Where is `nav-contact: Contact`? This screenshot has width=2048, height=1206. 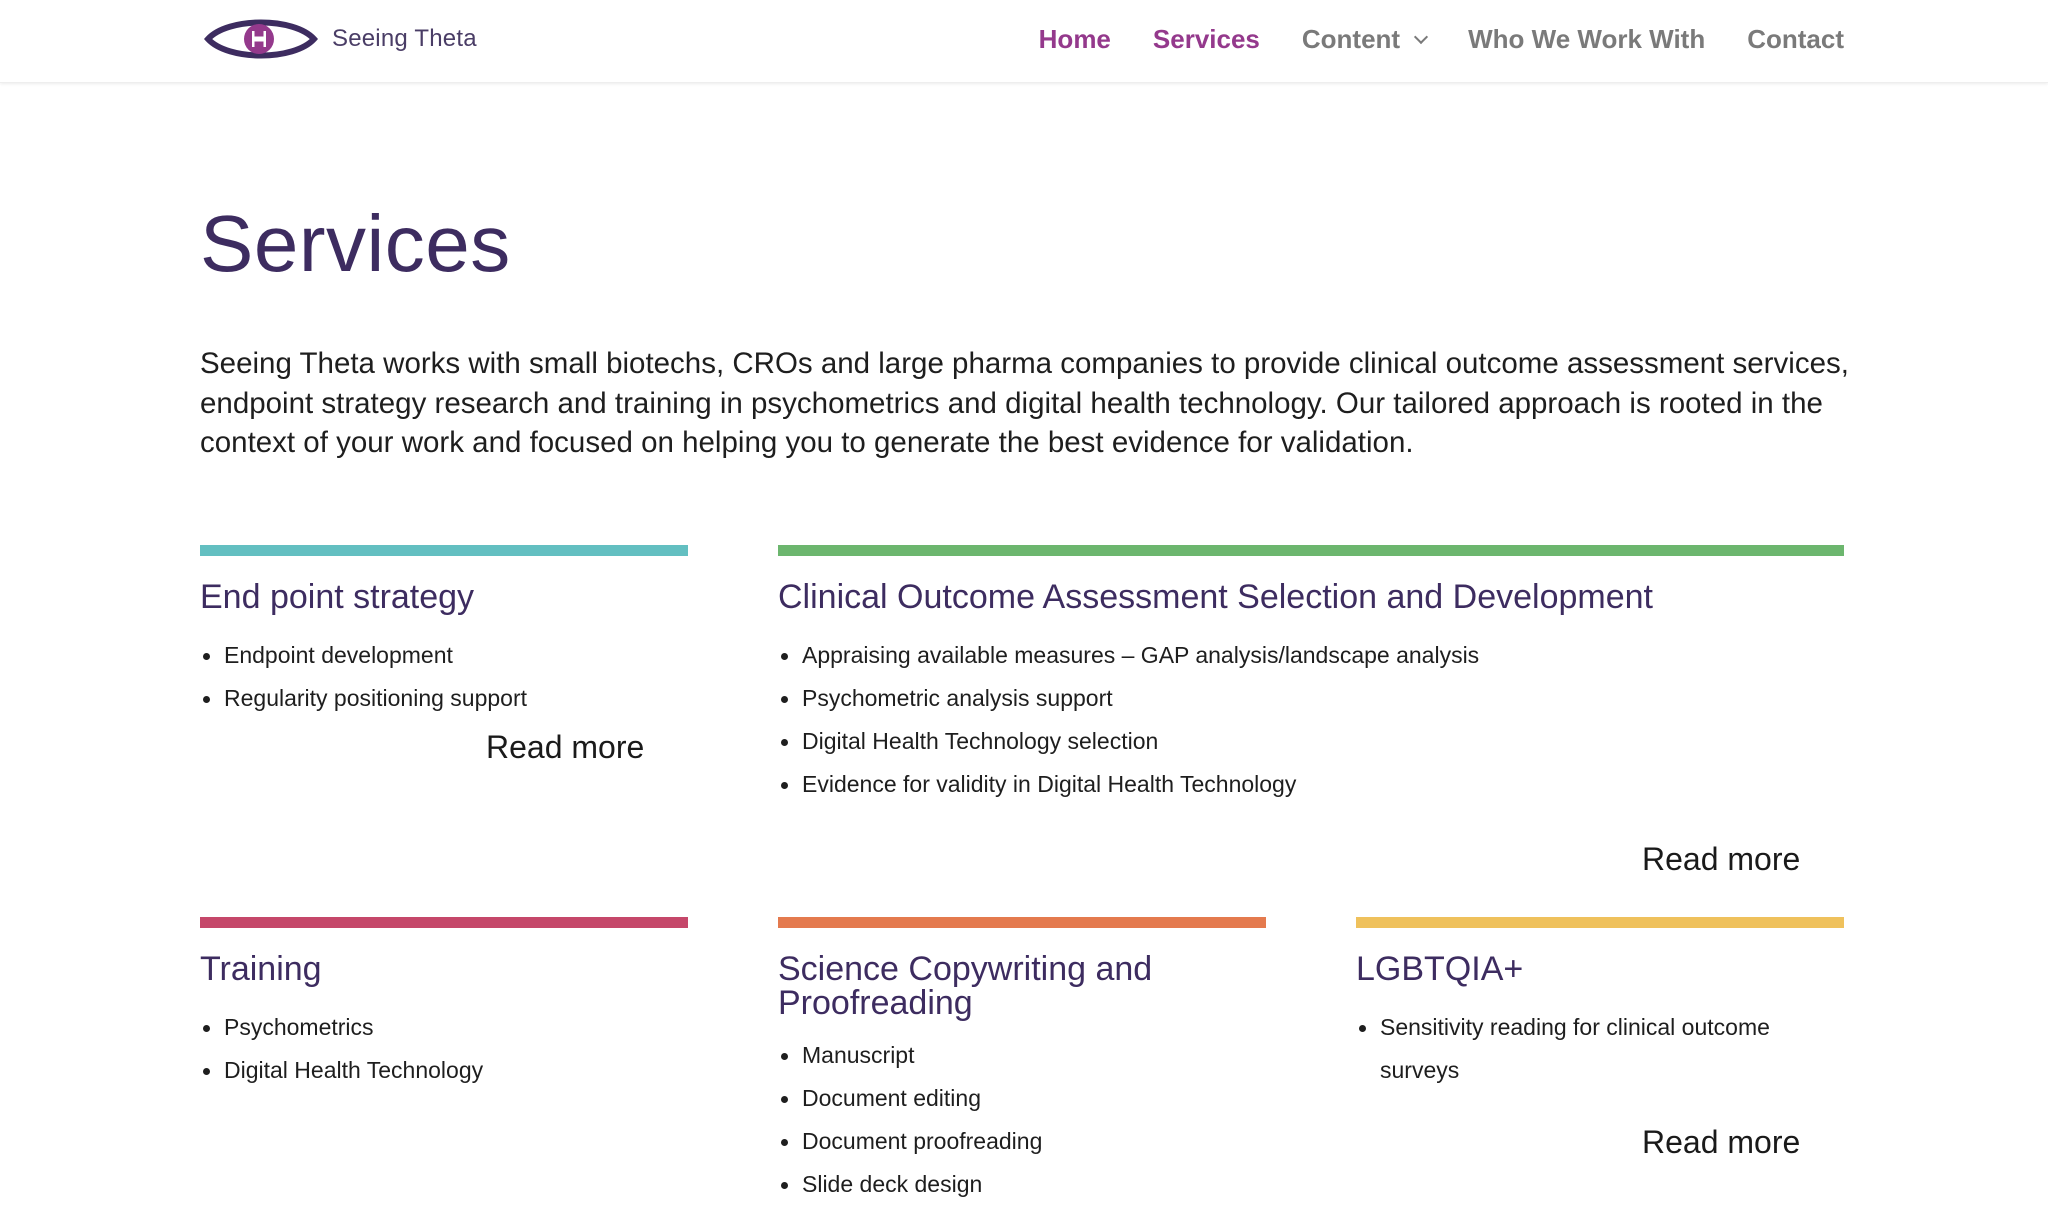 nav-contact: Contact is located at coordinates (1795, 39).